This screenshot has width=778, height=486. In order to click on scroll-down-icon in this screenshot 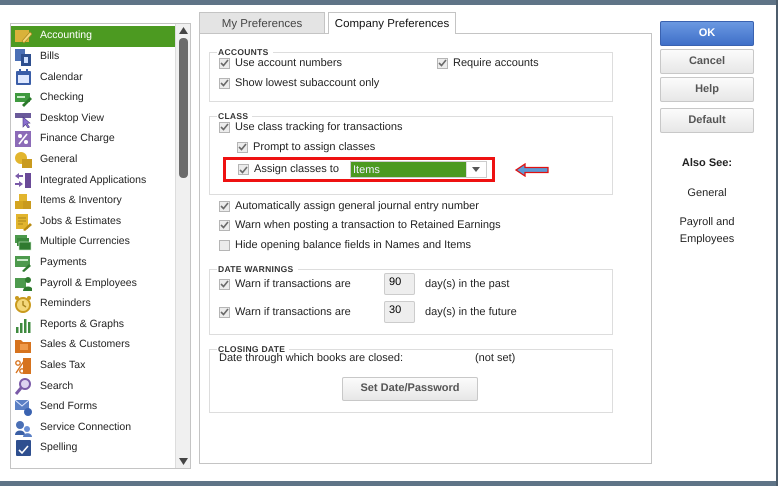, I will do `click(183, 461)`.